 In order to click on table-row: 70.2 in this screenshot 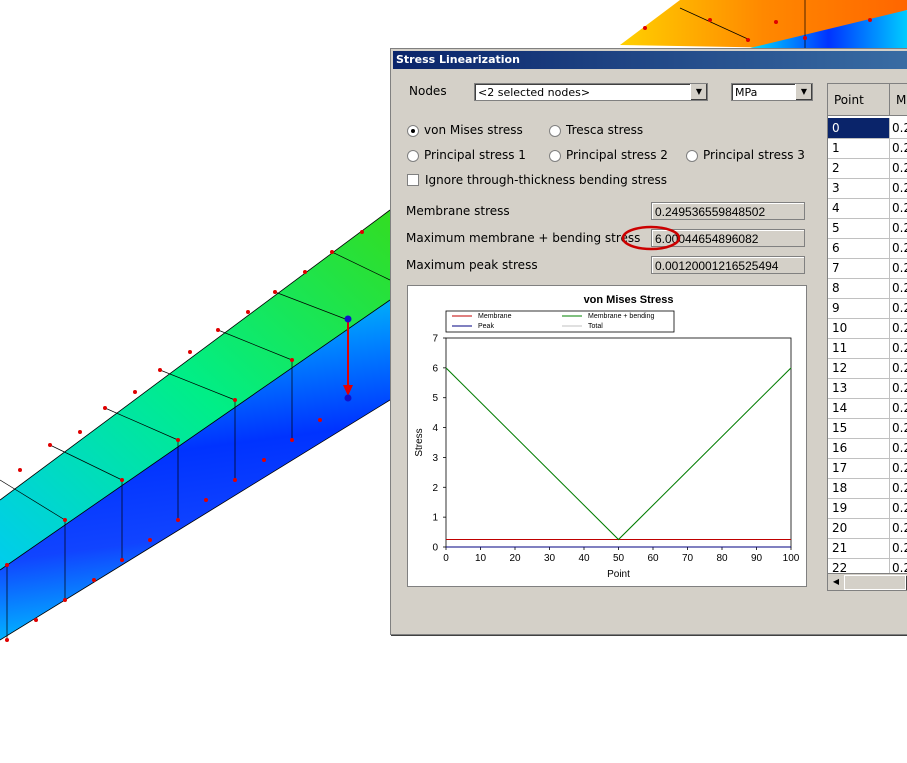, I will do `click(867, 268)`.